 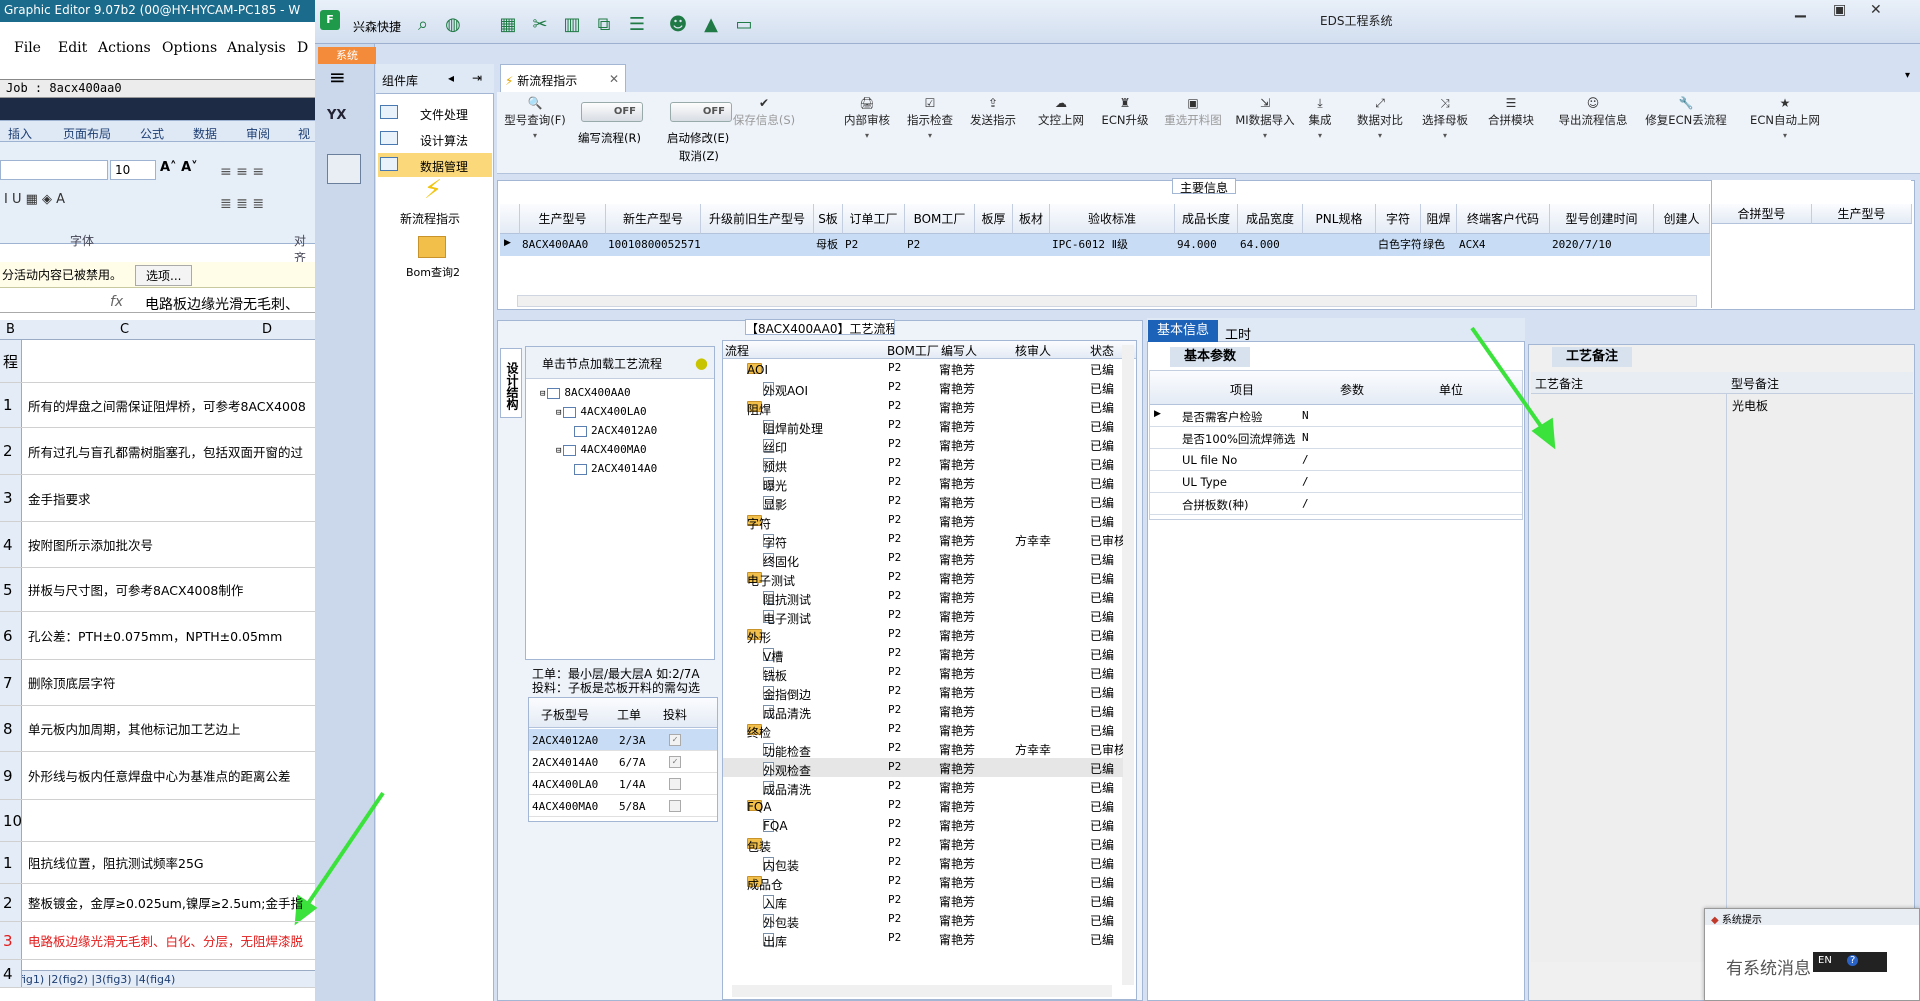 What do you see at coordinates (1271, 245) in the screenshot?
I see `main-cell-10: 64.000` at bounding box center [1271, 245].